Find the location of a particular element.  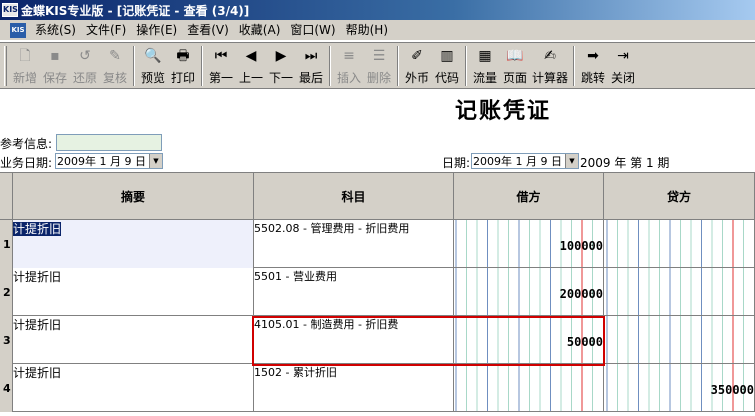

table-row: 3 计提折旧 4105.01 - 制造费用 - 折旧费 50000 is located at coordinates (377, 340).